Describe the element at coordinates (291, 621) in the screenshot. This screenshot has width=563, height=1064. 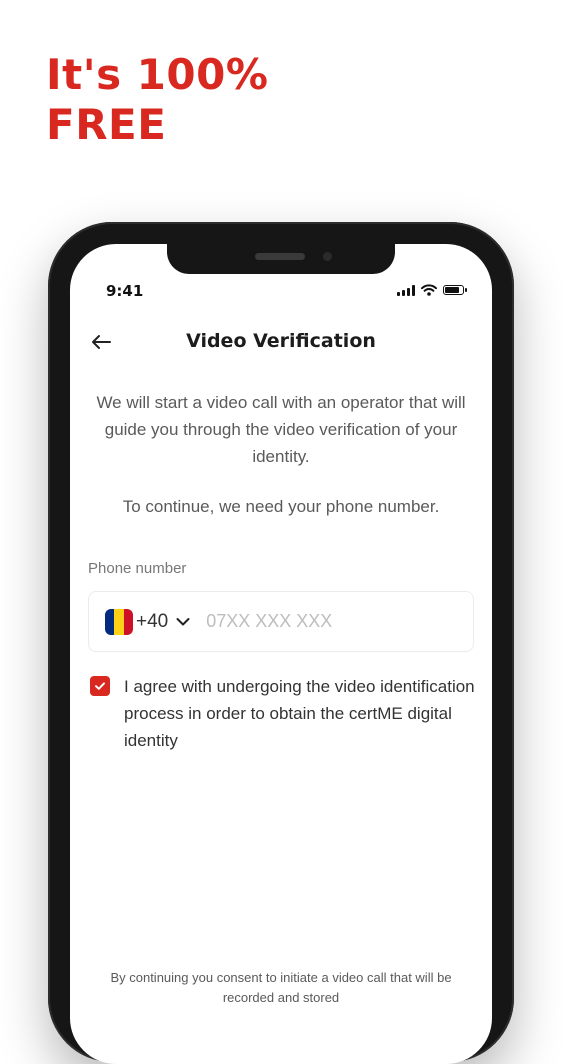
I see `phone-number-input` at that location.